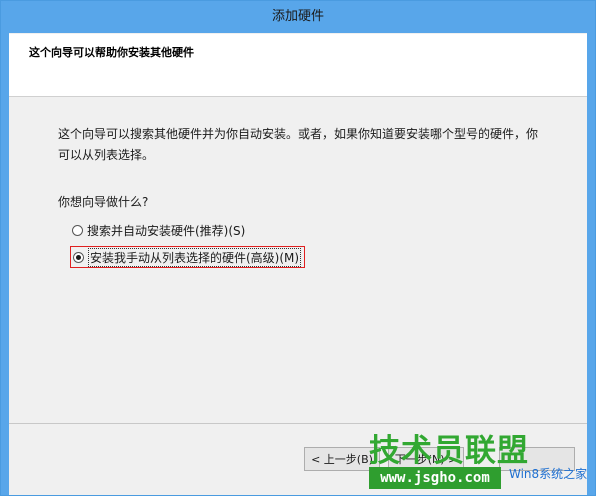 This screenshot has height=496, width=596. Describe the element at coordinates (103, 202) in the screenshot. I see `wizard-question: 你想向导做什么?` at that location.